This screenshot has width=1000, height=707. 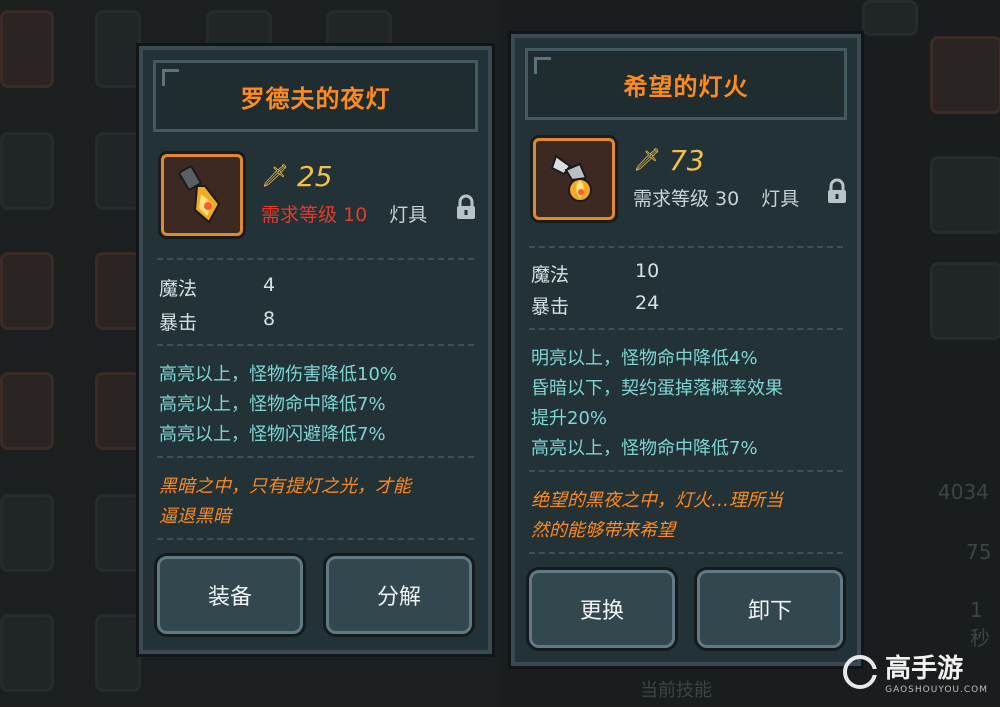 I want to click on stat-row: 魔法 10, so click(x=595, y=273).